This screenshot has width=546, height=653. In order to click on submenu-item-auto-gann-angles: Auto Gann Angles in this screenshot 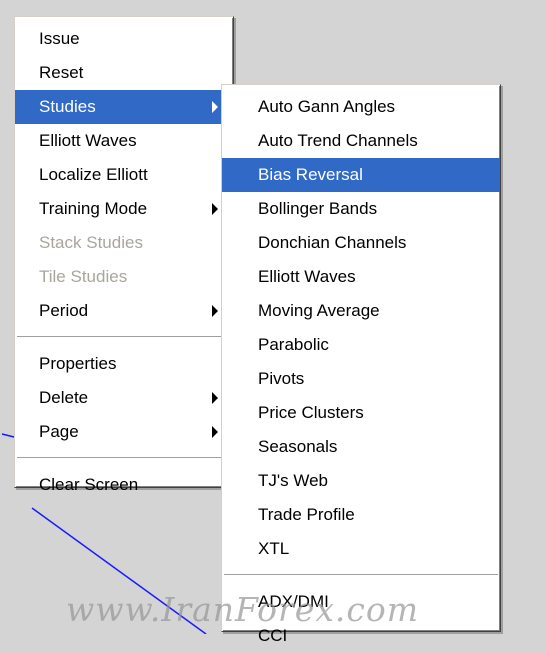, I will do `click(361, 107)`.